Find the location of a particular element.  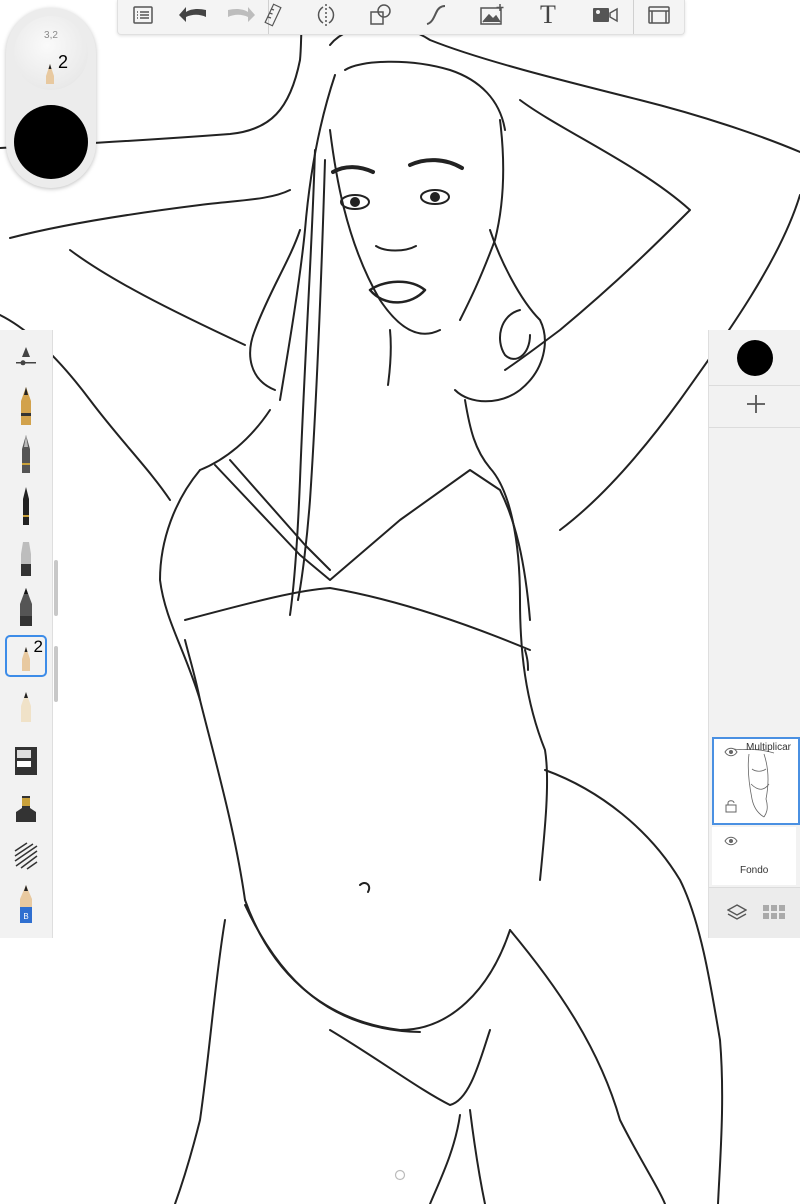

fineliner-icon is located at coordinates (26, 506).